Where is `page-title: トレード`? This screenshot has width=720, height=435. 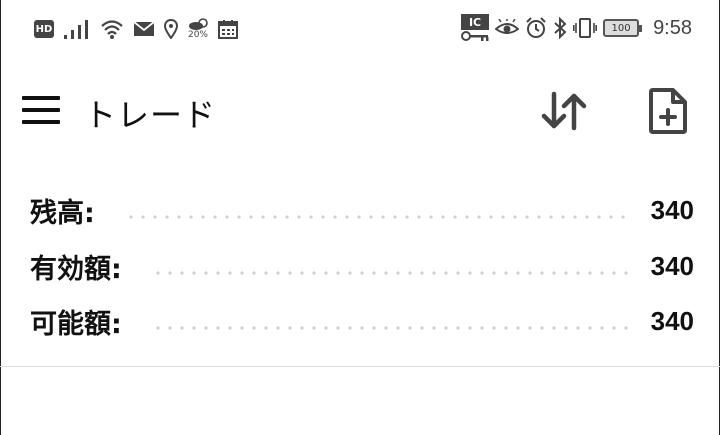
page-title: トレード is located at coordinates (150, 115).